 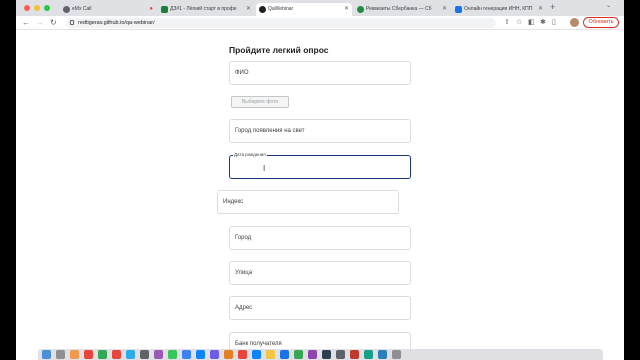 What do you see at coordinates (186, 354) in the screenshot?
I see `zoom-icon` at bounding box center [186, 354].